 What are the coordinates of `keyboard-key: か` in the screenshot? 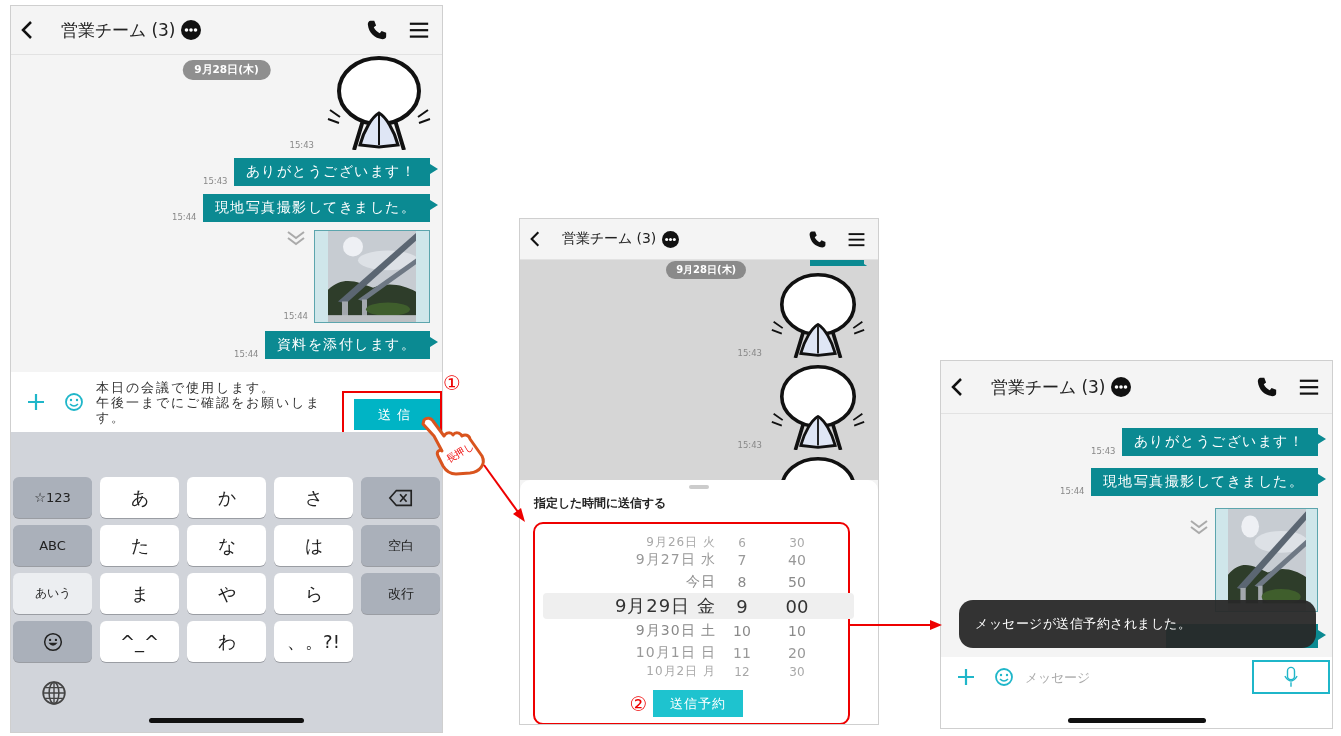 It's located at (226, 497).